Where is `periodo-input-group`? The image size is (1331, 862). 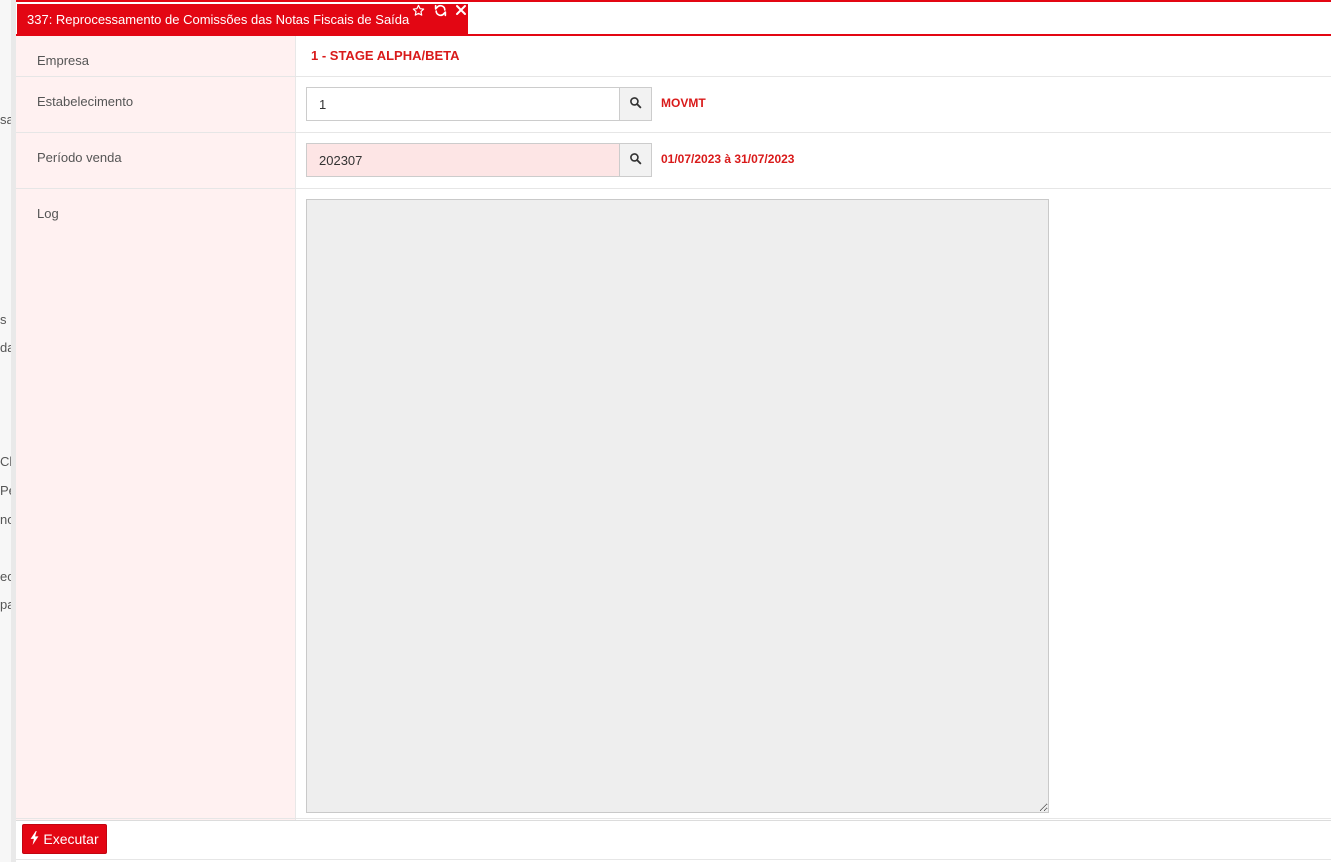 periodo-input-group is located at coordinates (479, 160).